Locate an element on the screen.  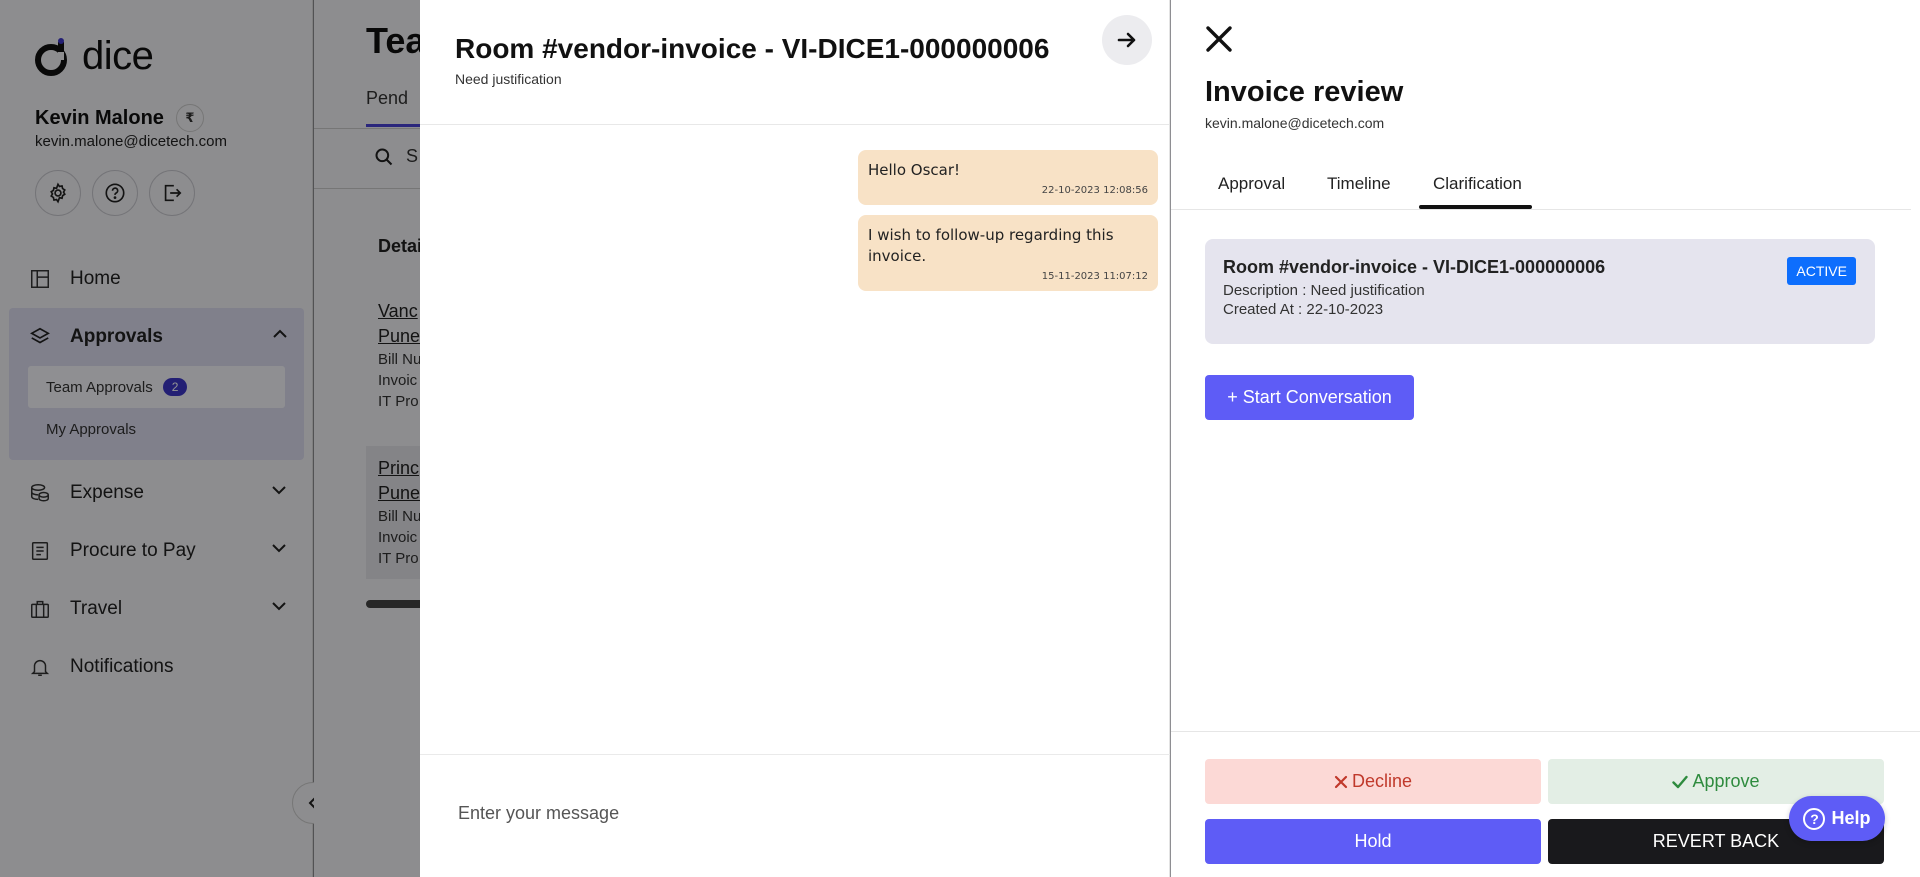
close-button is located at coordinates (1219, 39).